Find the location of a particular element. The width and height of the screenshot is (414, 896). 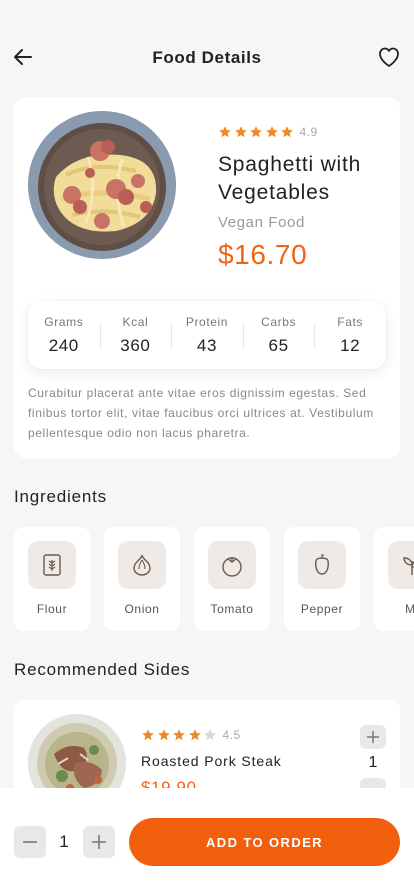

nutrition-value: 65 is located at coordinates (278, 345).